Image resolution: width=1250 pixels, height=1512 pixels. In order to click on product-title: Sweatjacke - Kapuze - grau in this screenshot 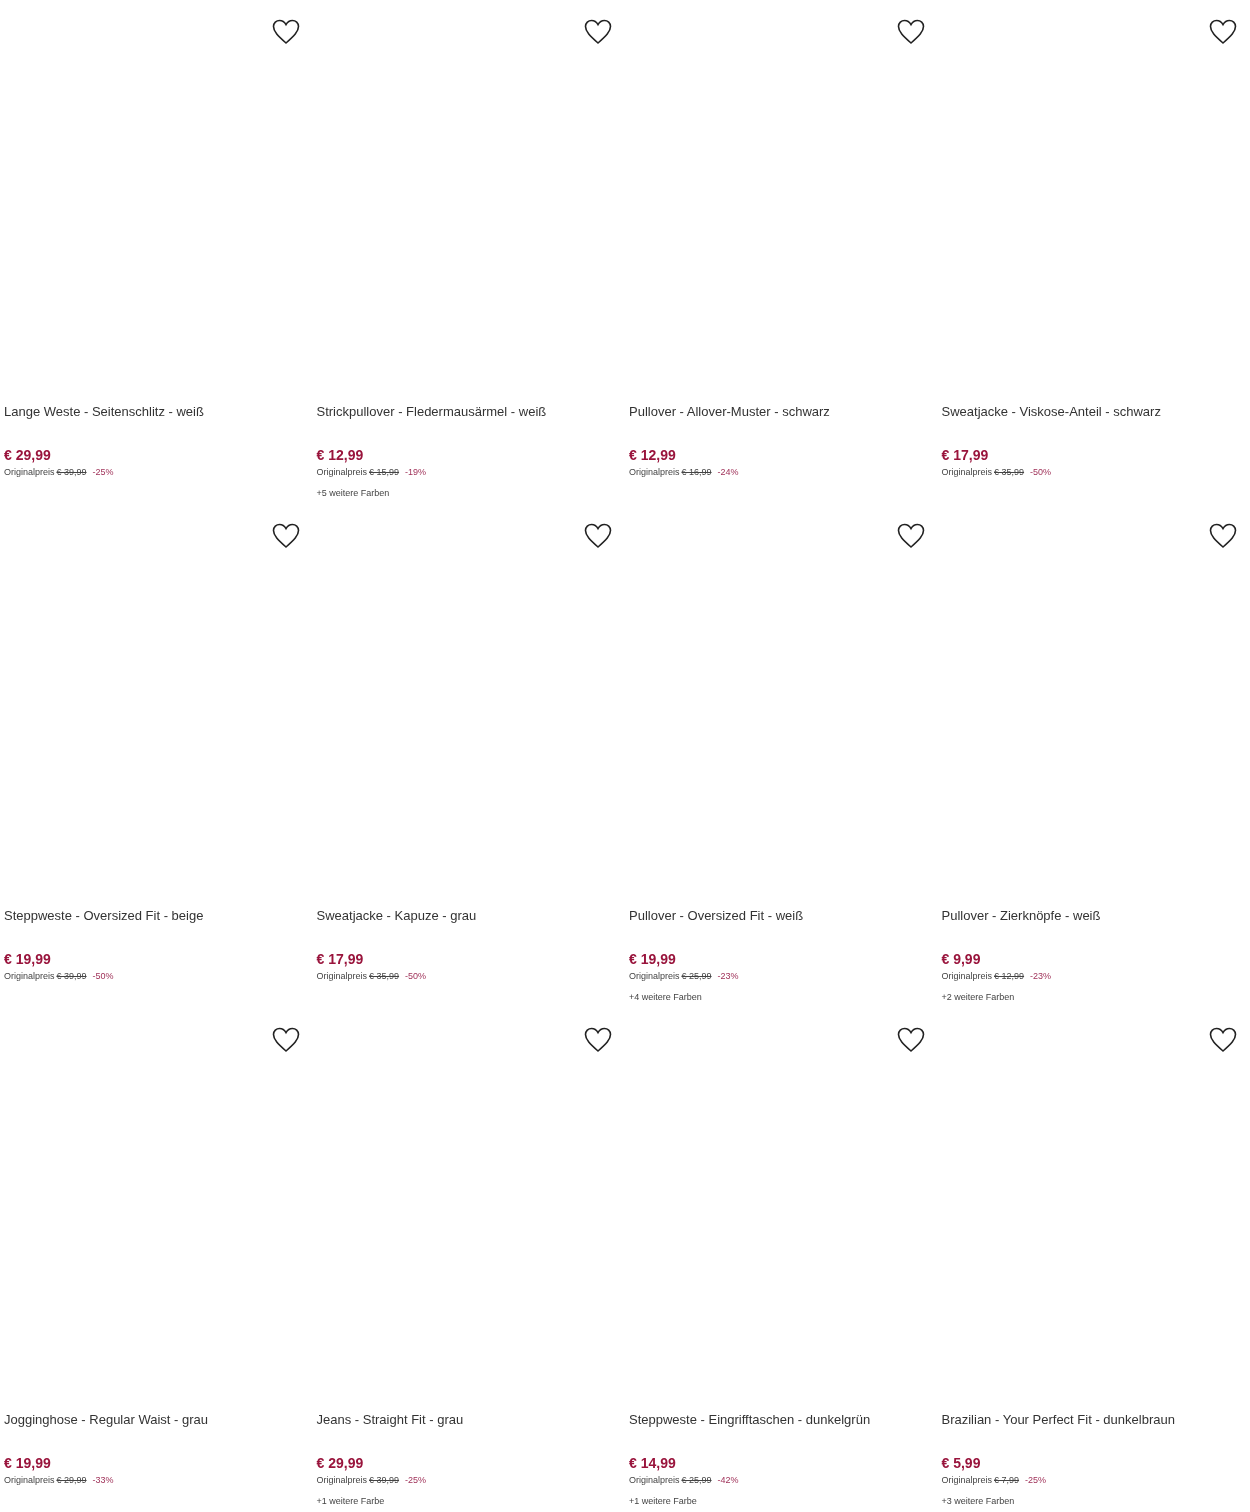, I will do `click(396, 916)`.